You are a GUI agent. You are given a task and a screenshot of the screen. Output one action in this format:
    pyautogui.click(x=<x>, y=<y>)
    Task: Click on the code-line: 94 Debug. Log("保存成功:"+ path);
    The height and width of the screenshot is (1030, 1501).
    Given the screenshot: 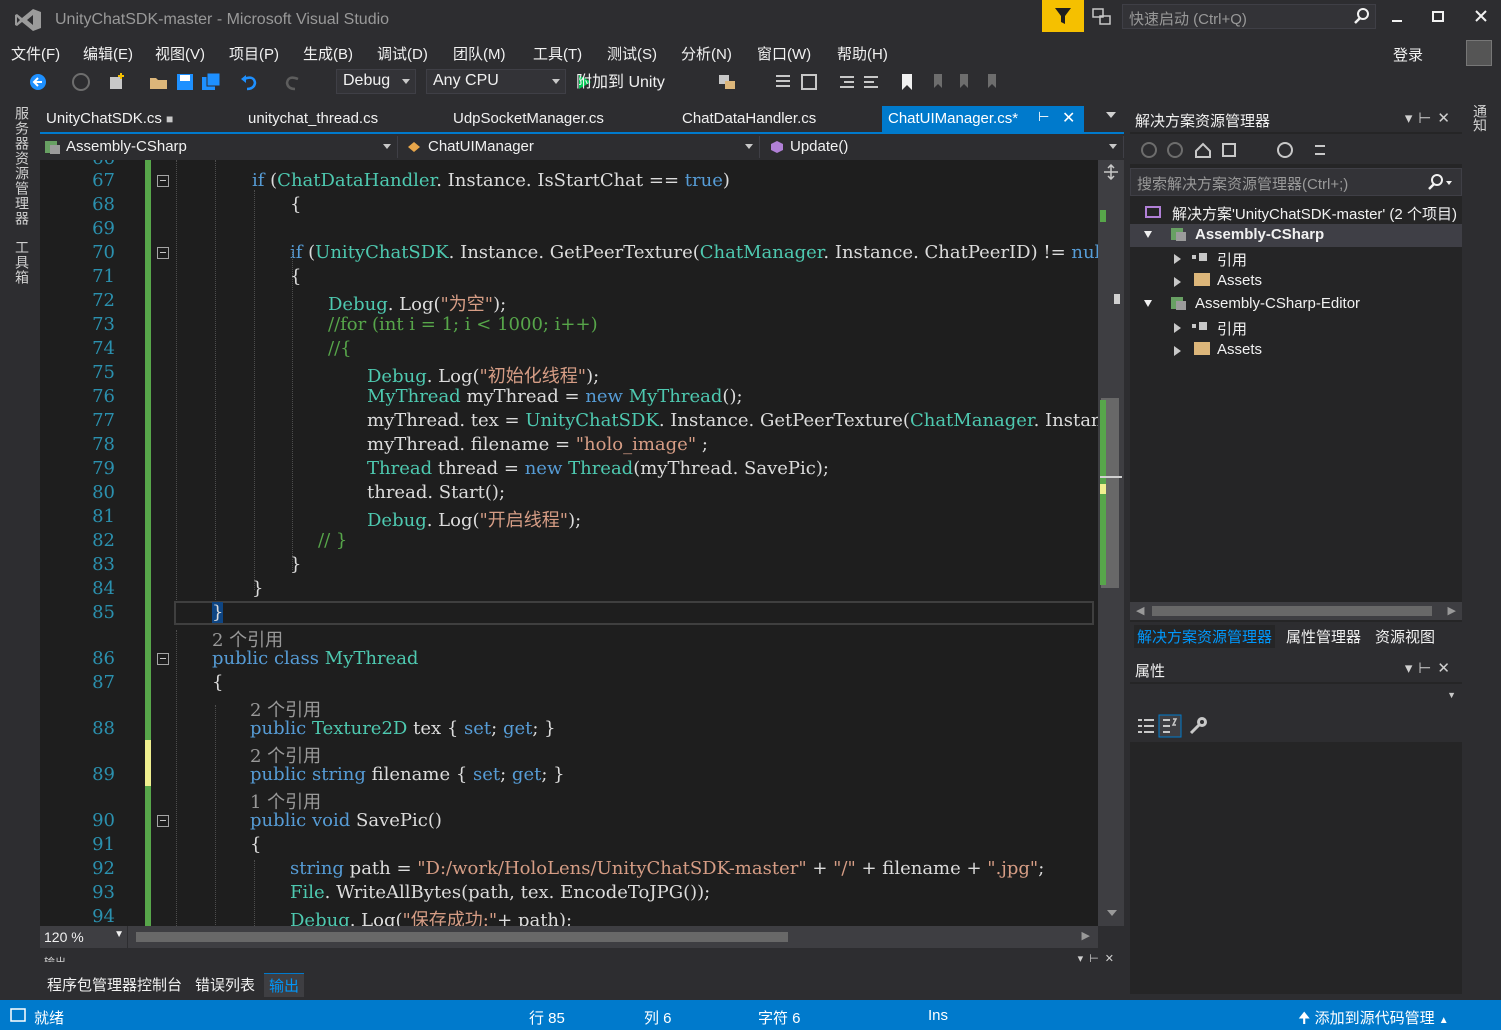 What is the action you would take?
    pyautogui.click(x=569, y=916)
    